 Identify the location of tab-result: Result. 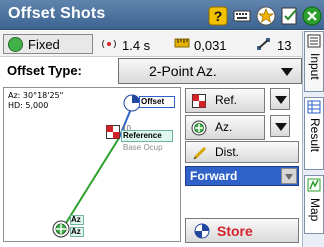
(314, 133).